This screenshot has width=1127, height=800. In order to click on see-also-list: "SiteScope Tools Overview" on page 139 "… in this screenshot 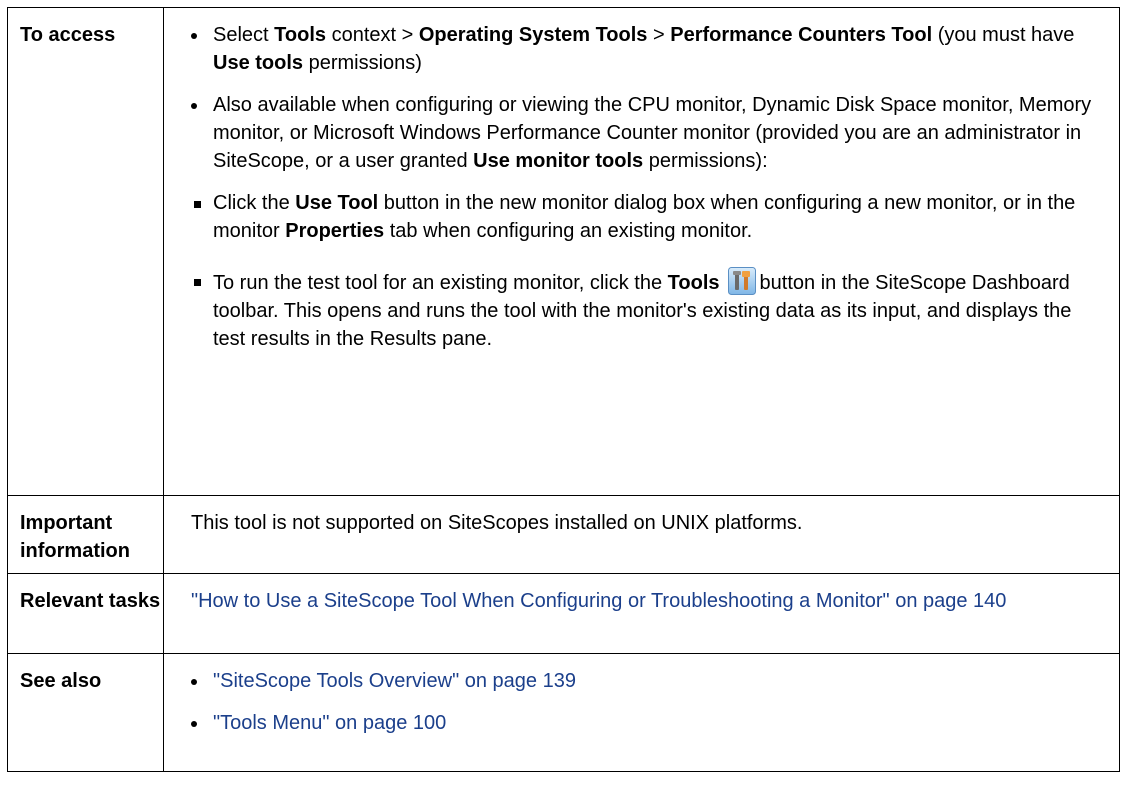, I will do `click(641, 695)`.